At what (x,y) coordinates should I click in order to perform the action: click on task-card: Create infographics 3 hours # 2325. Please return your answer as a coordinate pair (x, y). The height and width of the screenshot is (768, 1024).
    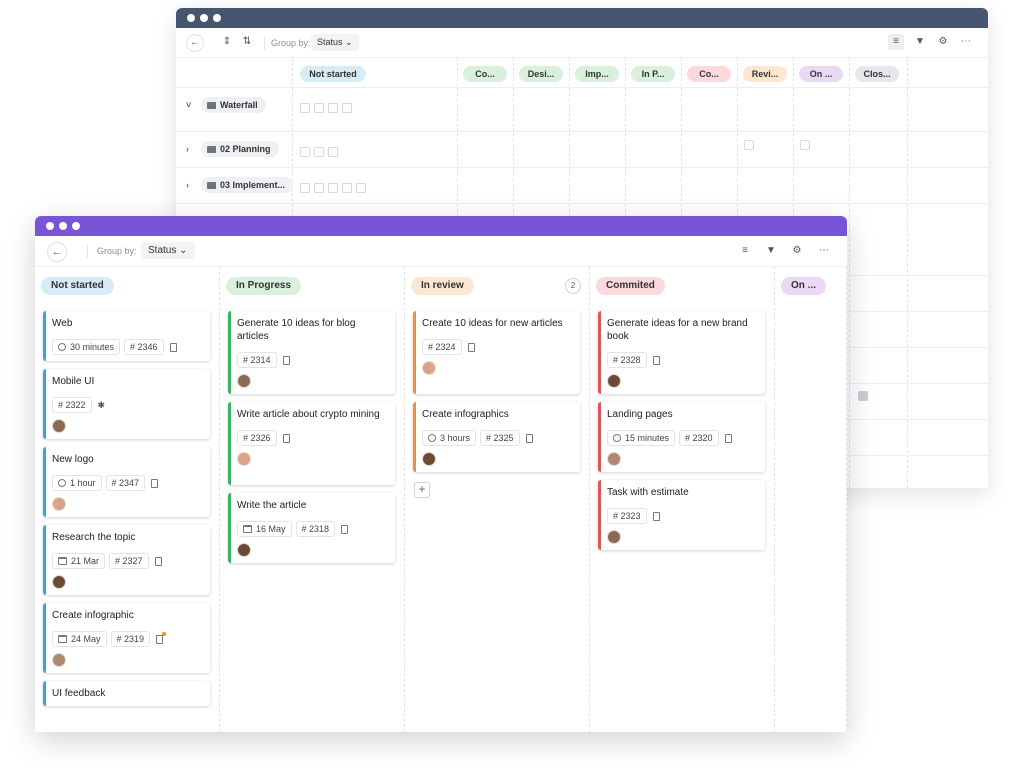
    Looking at the image, I should click on (496, 437).